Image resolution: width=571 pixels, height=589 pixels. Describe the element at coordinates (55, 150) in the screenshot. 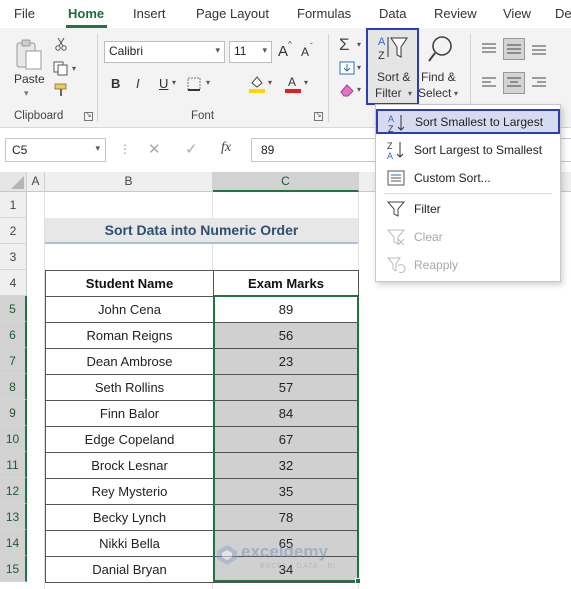

I see `name-box: C5 ▾` at that location.